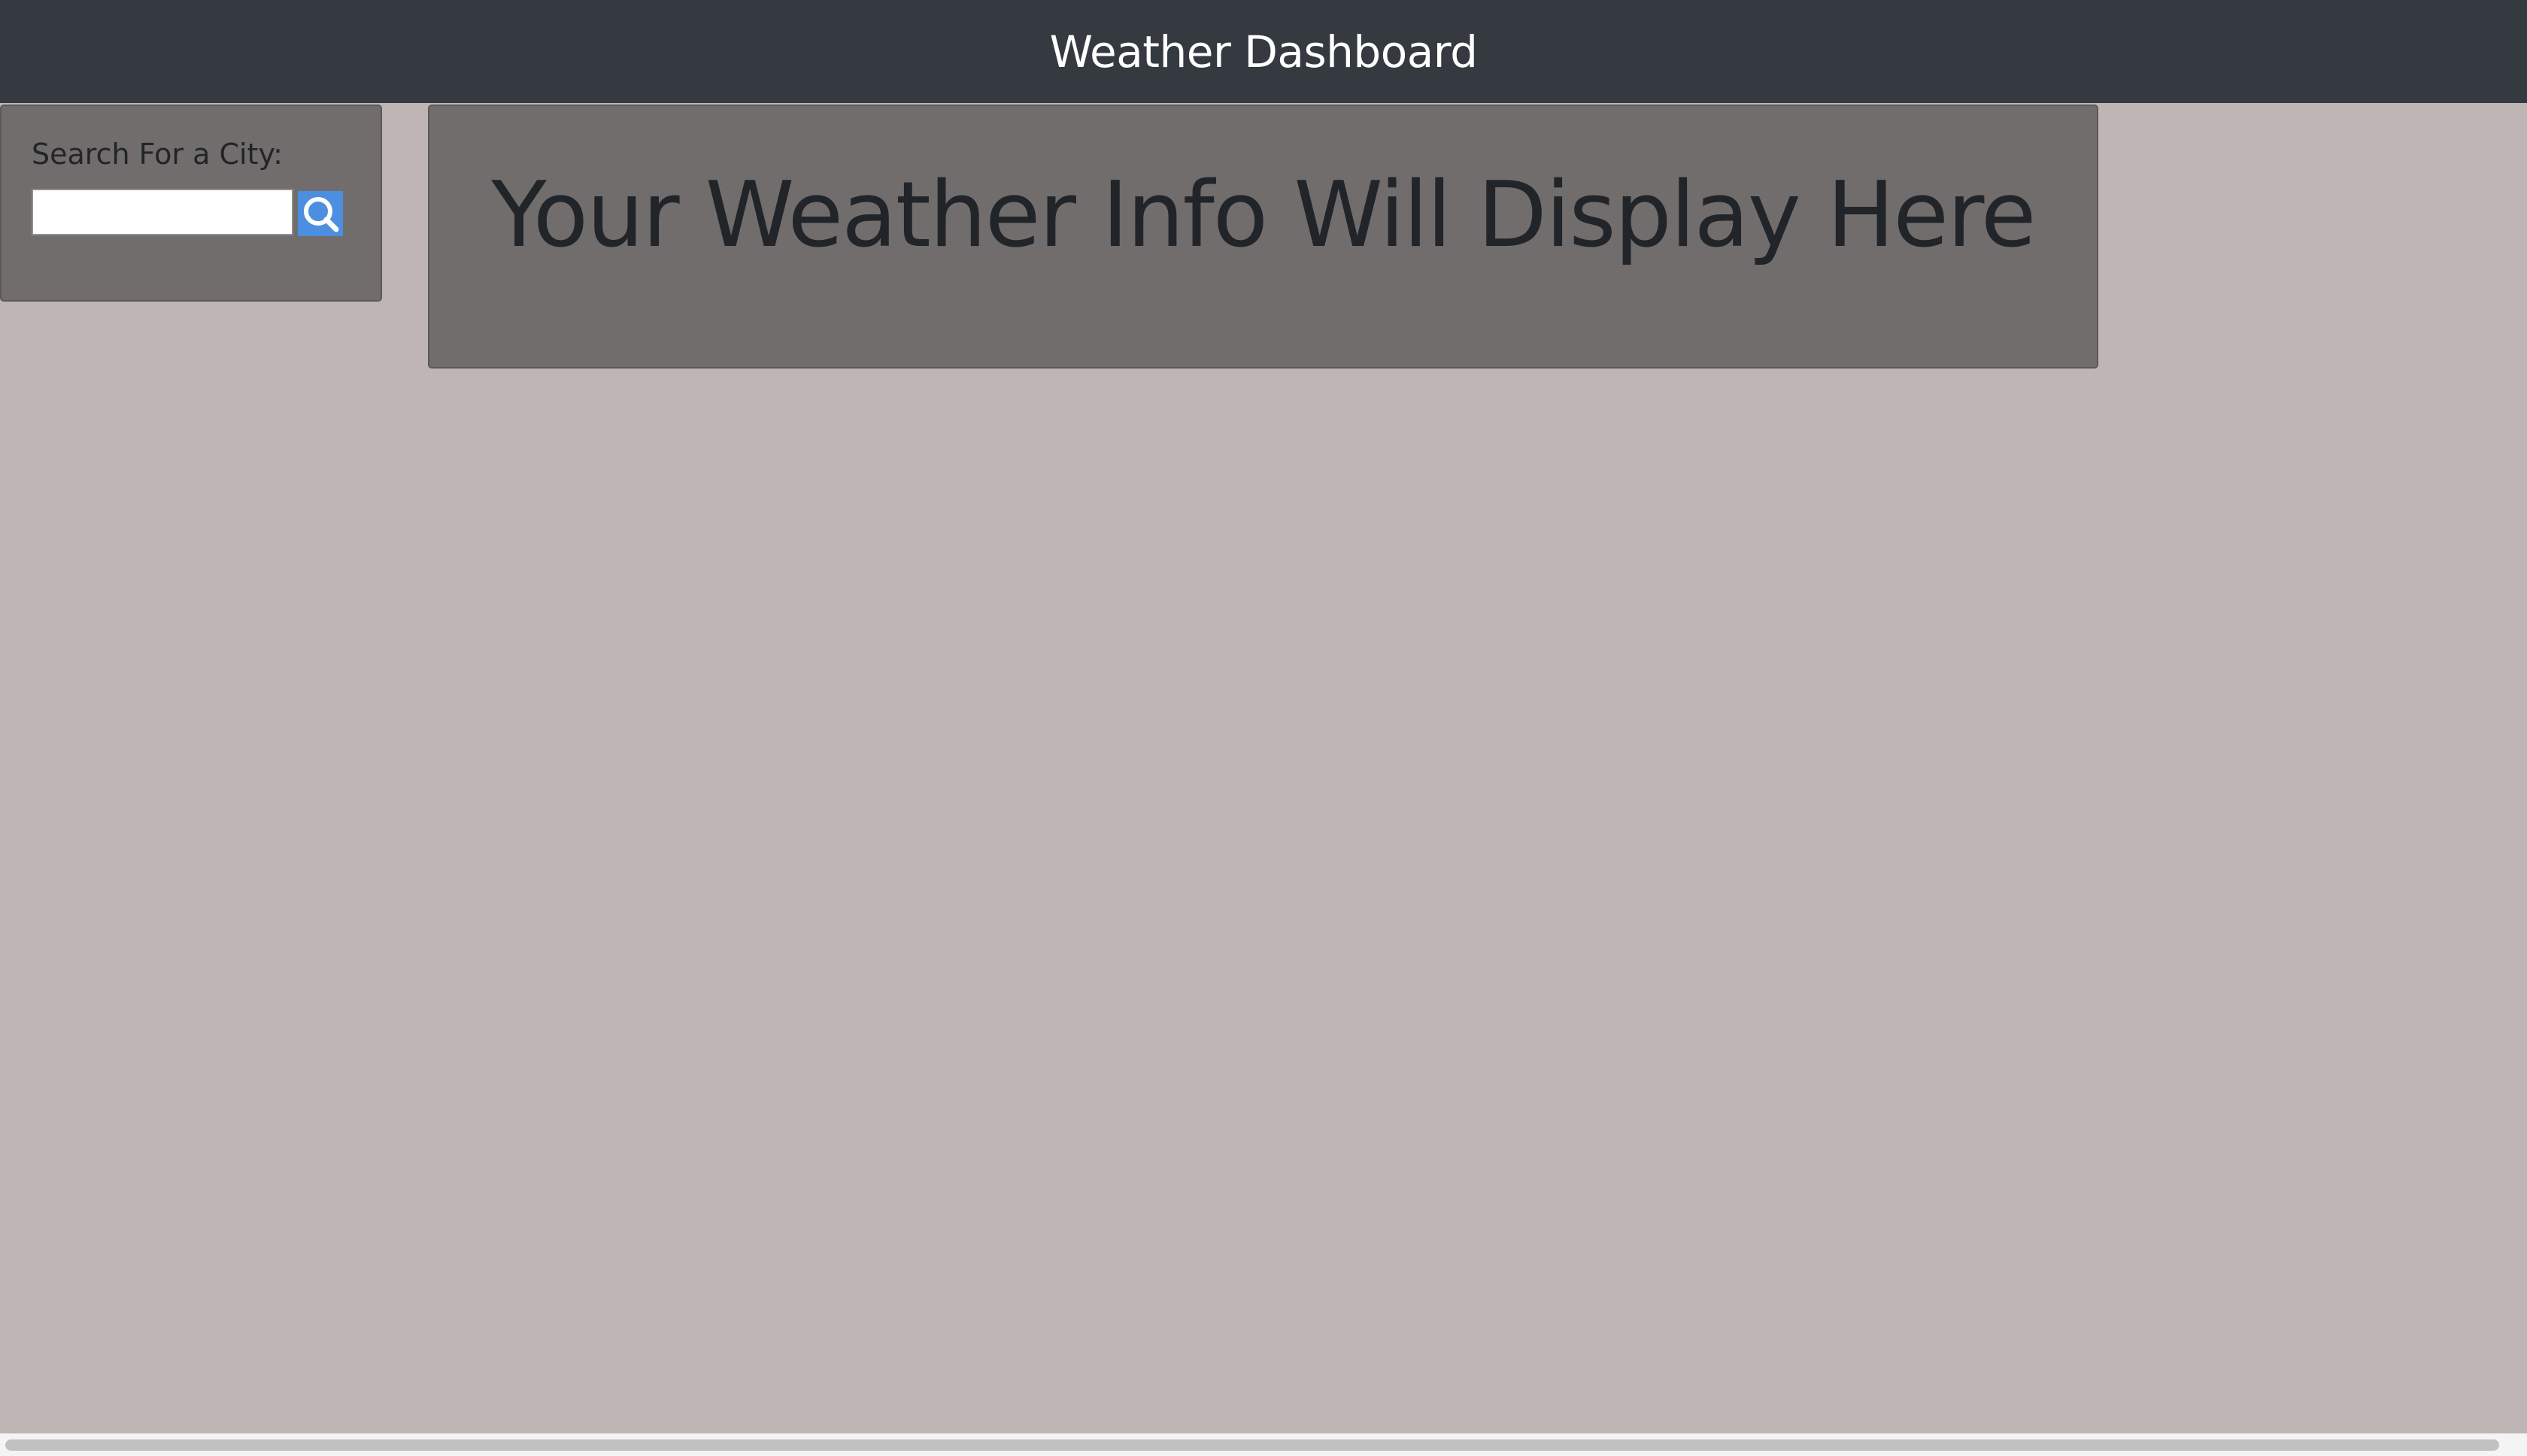 The width and height of the screenshot is (2527, 1456). I want to click on horizontal-scrollbar, so click(1263, 1444).